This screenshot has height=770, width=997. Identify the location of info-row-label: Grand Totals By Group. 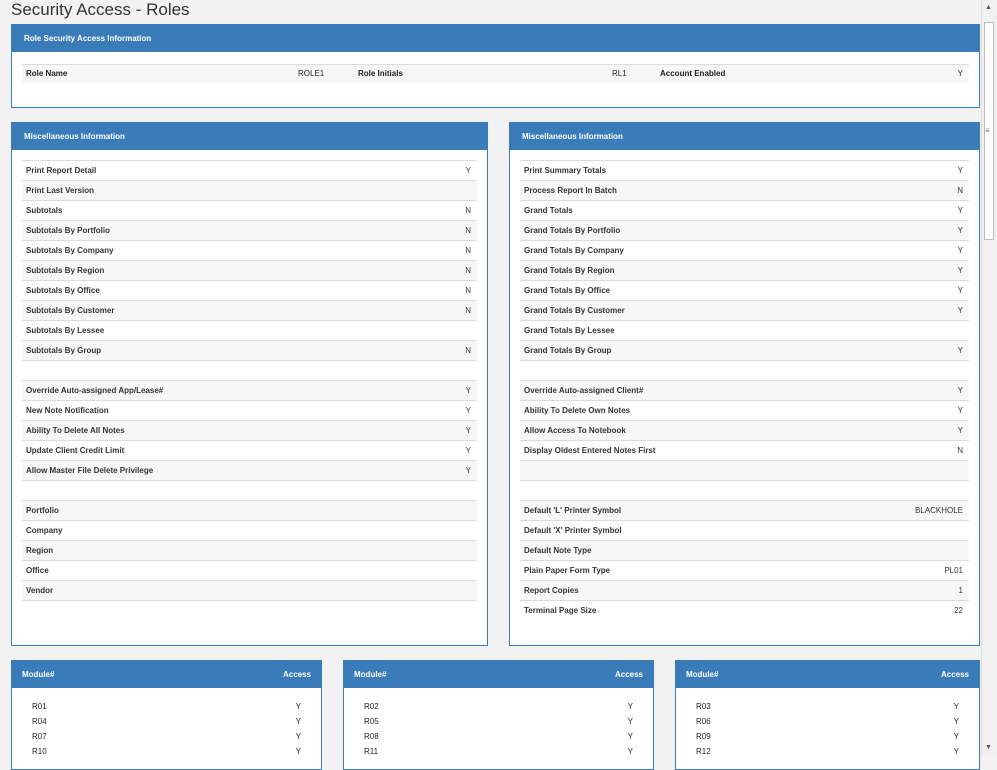
(568, 350).